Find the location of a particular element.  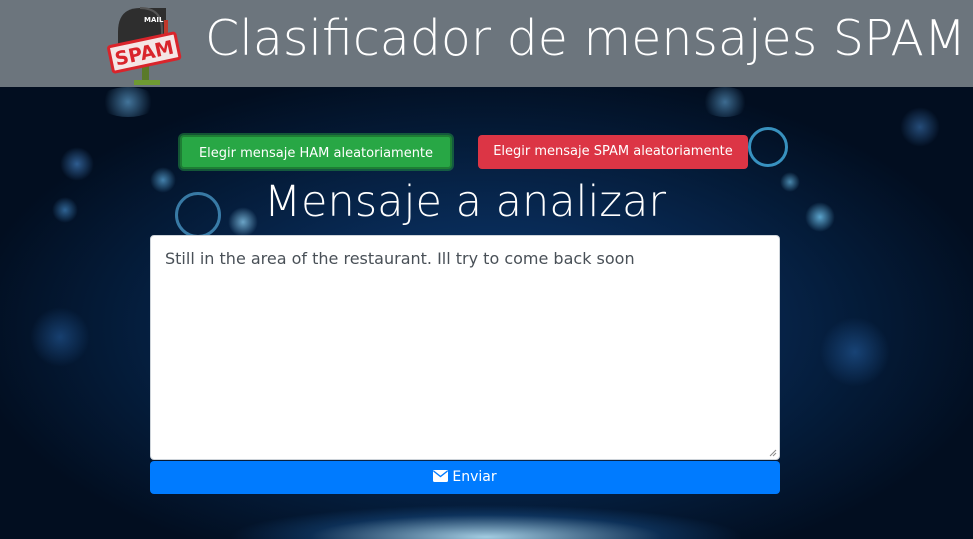

resize-handle-icon is located at coordinates (773, 453).